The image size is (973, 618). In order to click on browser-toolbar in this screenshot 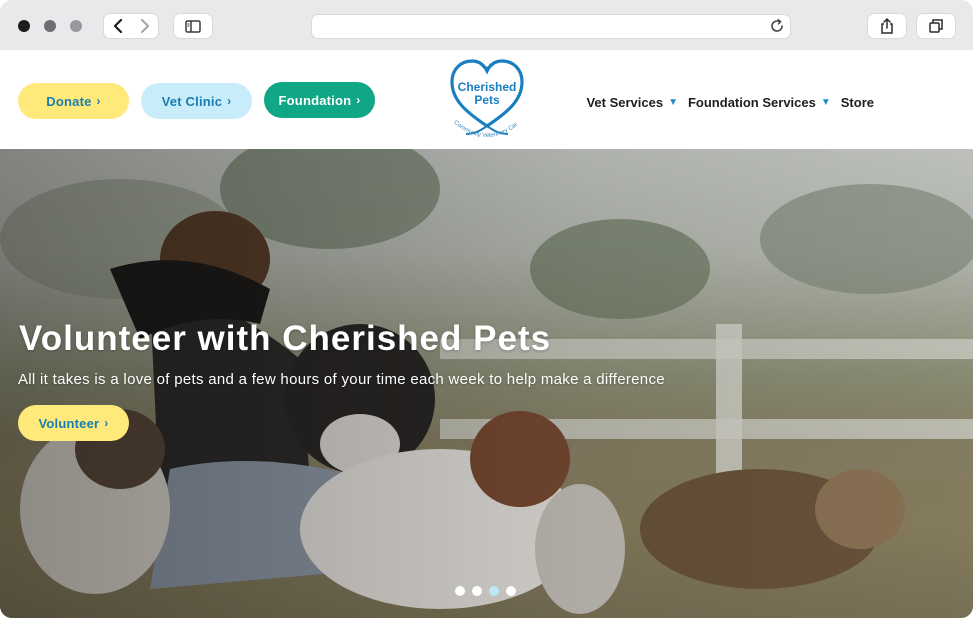, I will do `click(486, 25)`.